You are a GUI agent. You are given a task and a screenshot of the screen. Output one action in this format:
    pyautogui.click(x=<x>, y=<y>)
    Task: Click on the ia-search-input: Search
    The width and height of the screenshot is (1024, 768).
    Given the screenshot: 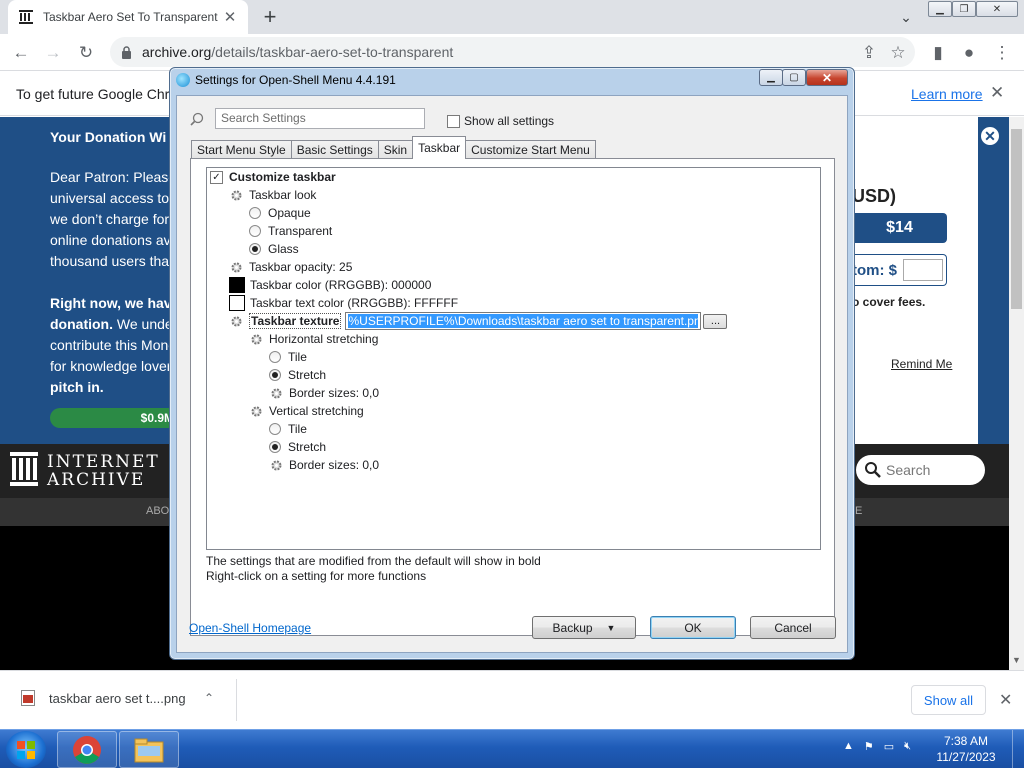 What is the action you would take?
    pyautogui.click(x=920, y=470)
    